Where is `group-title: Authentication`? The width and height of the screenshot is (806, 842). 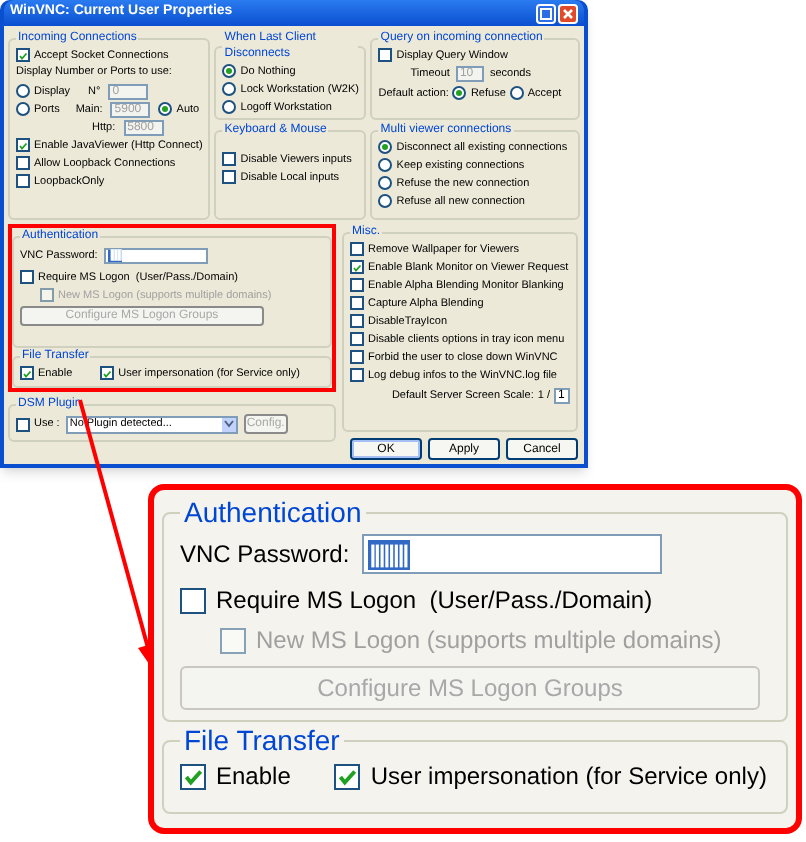 group-title: Authentication is located at coordinates (273, 513).